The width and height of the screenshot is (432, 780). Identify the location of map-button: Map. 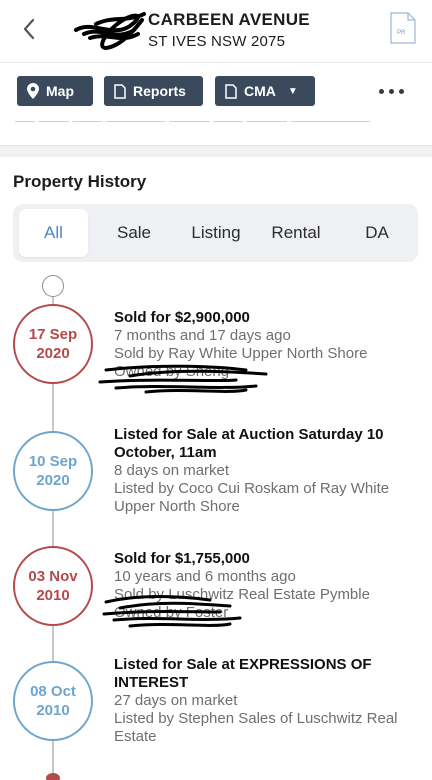
(55, 91).